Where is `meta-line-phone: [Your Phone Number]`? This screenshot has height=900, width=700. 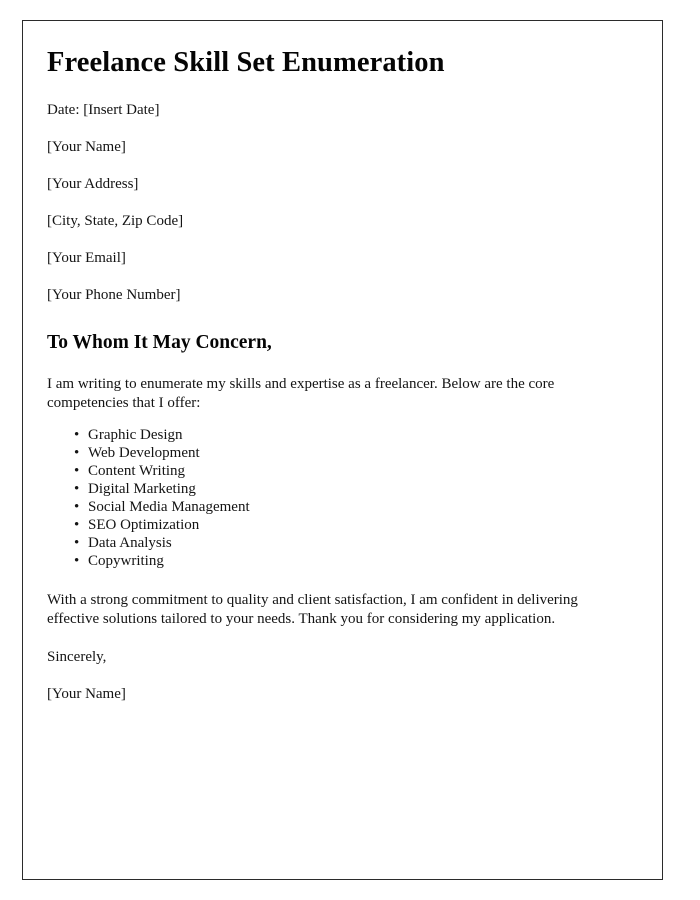
meta-line-phone: [Your Phone Number] is located at coordinates (114, 294).